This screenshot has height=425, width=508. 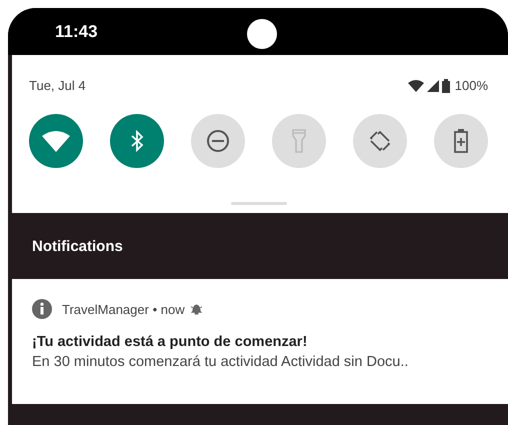 I want to click on battery-plus-icon, so click(x=461, y=141).